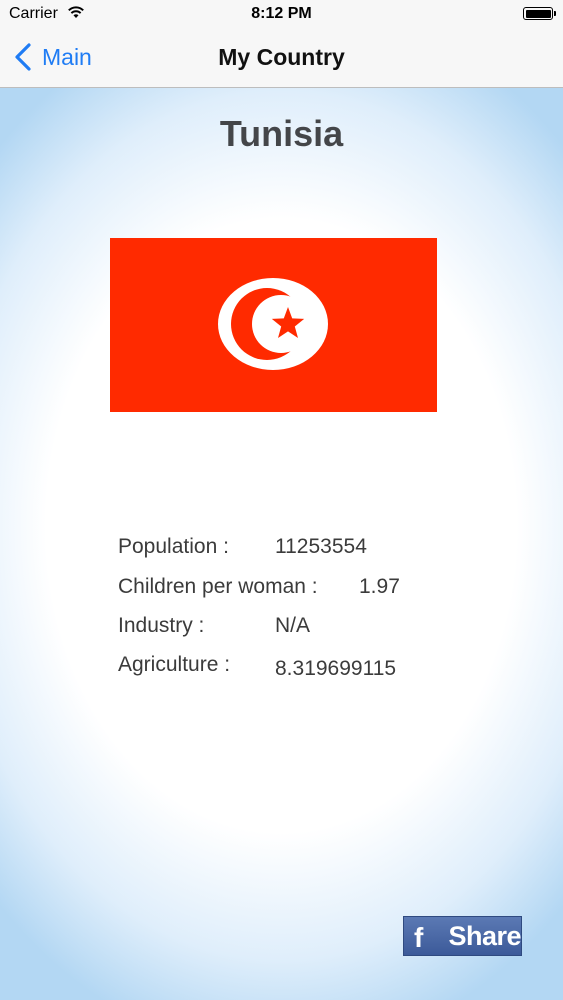 The height and width of the screenshot is (1000, 563). I want to click on stat-value: 11253554, so click(321, 546).